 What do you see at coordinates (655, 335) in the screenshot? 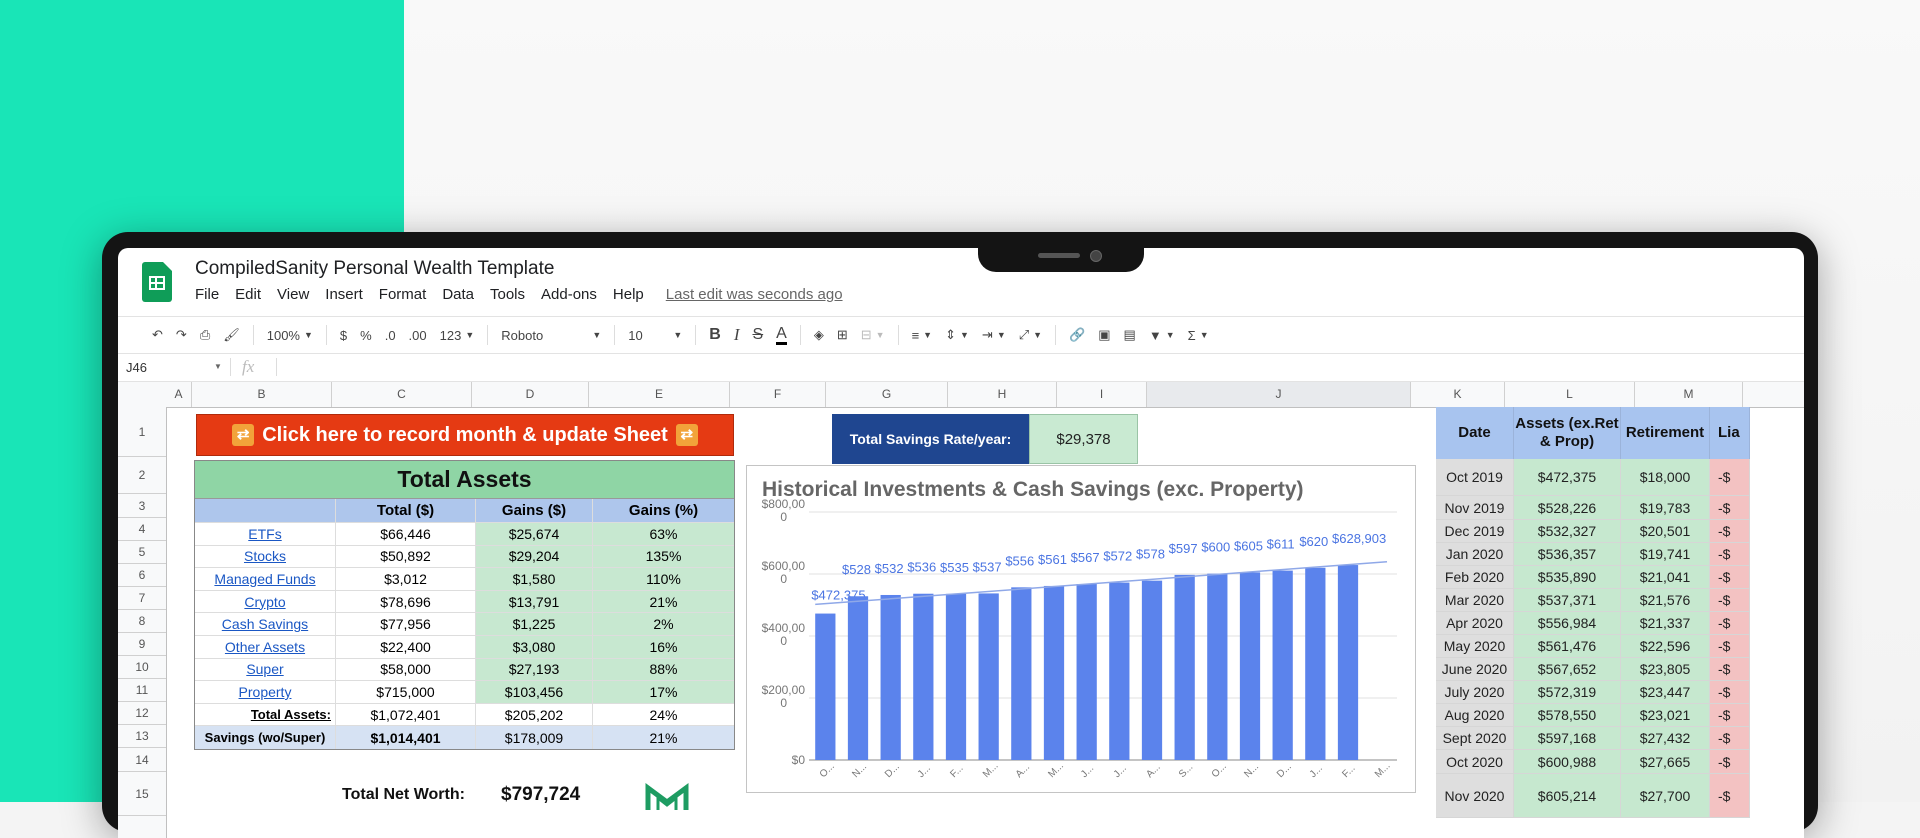
I see `font-size-select: 10 ▼` at bounding box center [655, 335].